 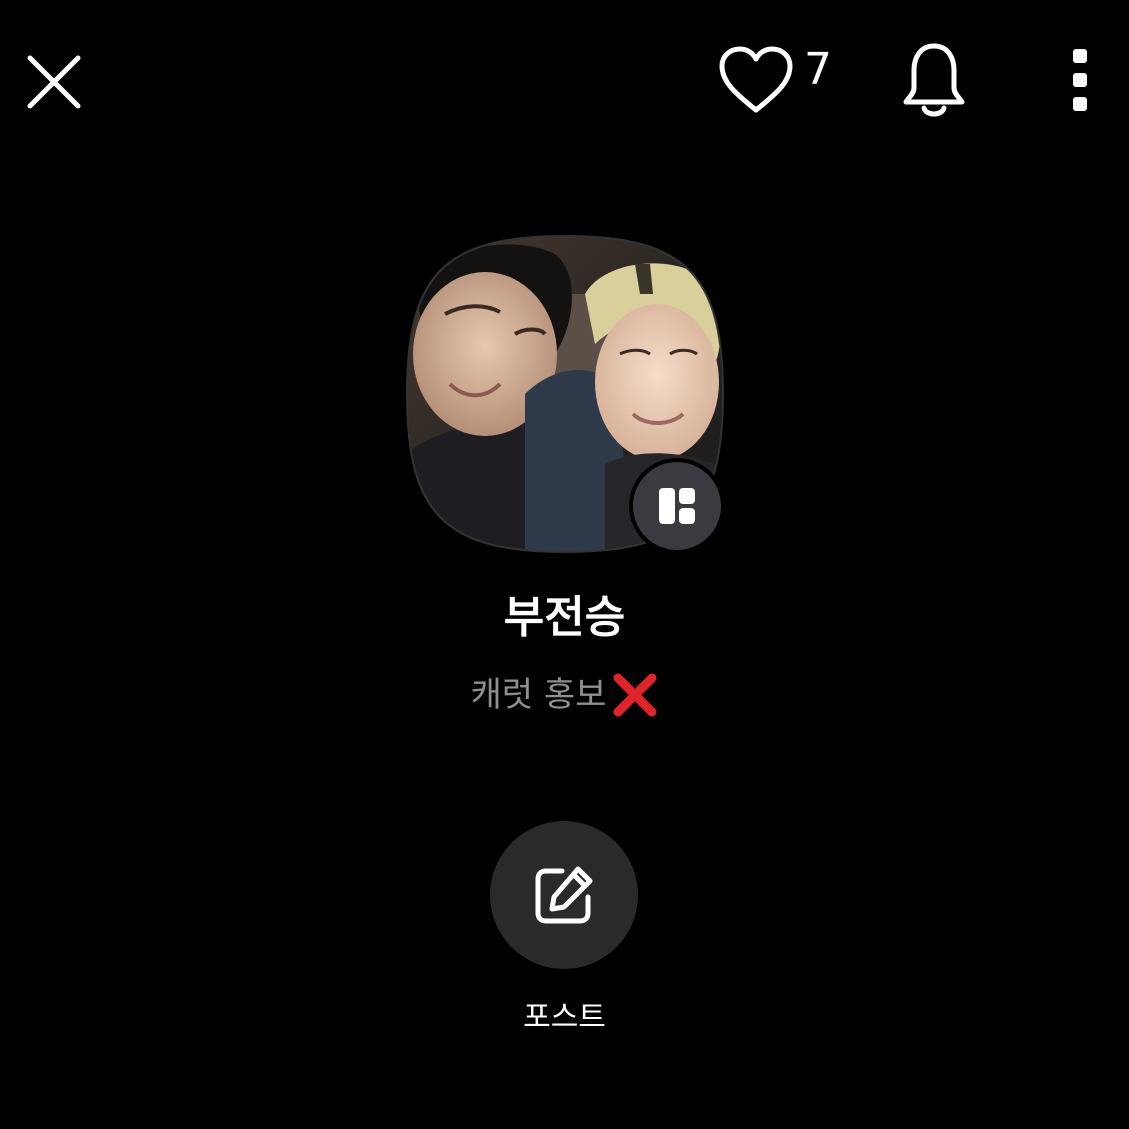 I want to click on widget-badge-button, so click(x=677, y=506).